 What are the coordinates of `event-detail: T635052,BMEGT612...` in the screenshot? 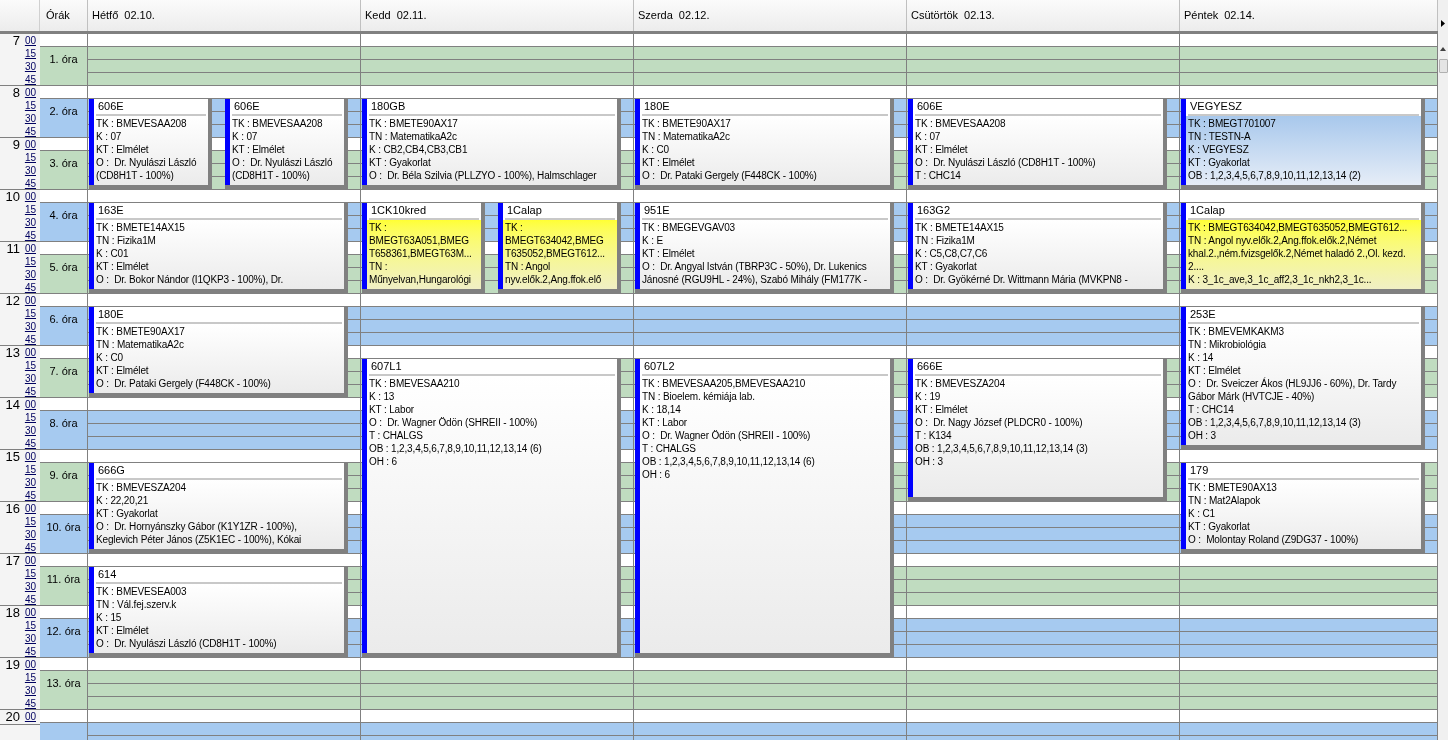 It's located at (555, 253).